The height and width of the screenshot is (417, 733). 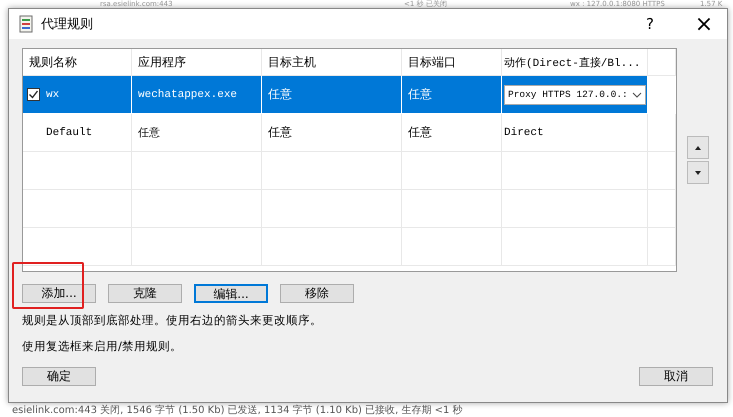 I want to click on move-down-button, so click(x=698, y=172).